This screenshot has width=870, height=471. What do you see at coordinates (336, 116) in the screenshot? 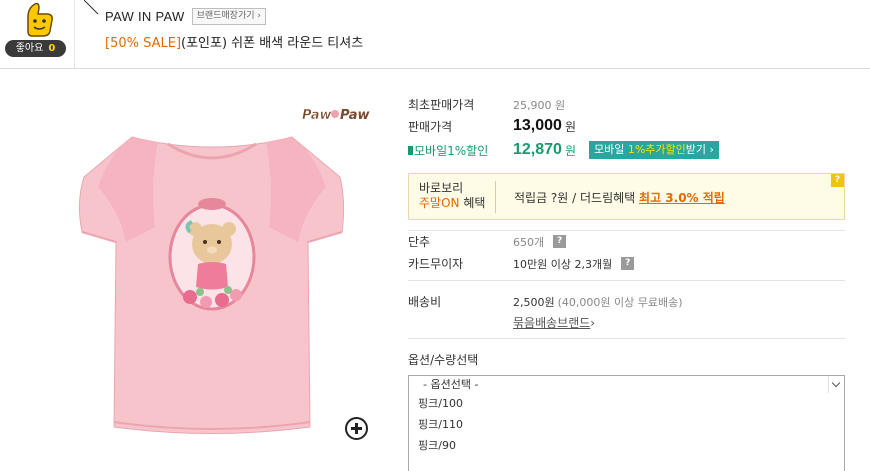
I see `paw-paw-logo-icon: Paw Paw` at bounding box center [336, 116].